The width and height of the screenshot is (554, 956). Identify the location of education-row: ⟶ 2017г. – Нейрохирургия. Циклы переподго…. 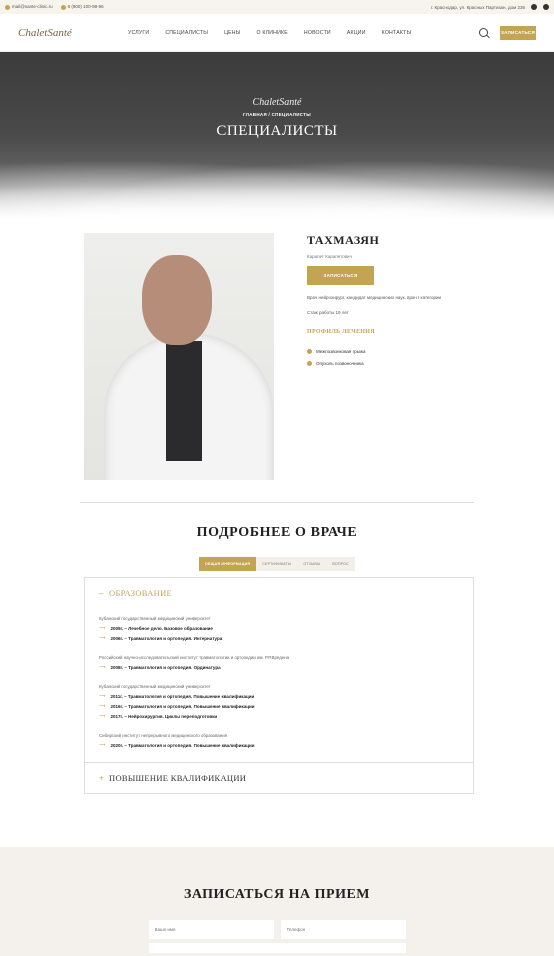
(279, 716).